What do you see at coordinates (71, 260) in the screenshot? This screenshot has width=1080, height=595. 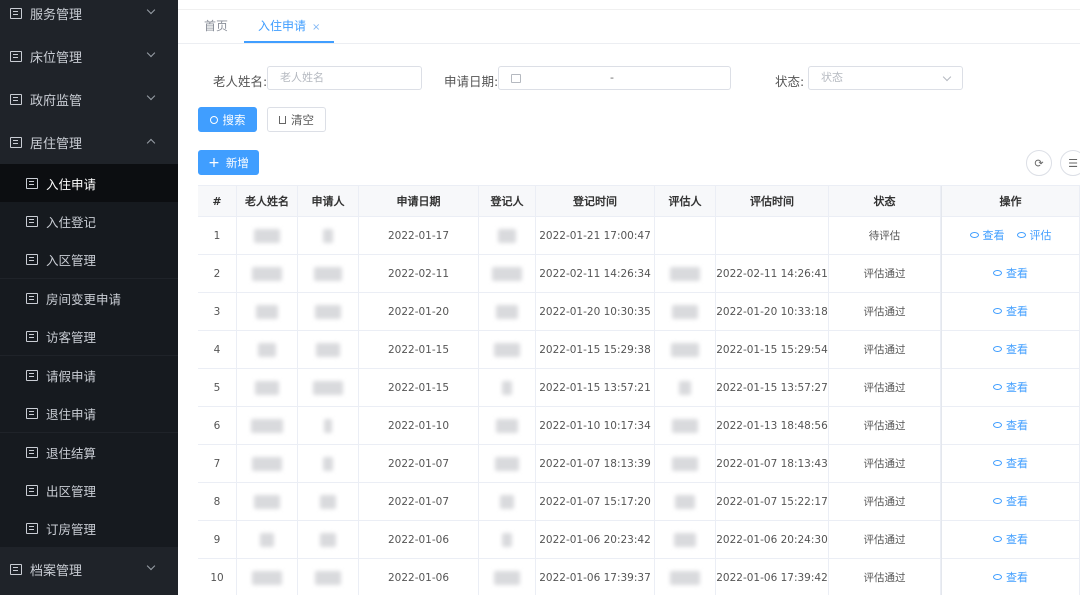 I see `sidebar-subitem-label: 入区管理` at bounding box center [71, 260].